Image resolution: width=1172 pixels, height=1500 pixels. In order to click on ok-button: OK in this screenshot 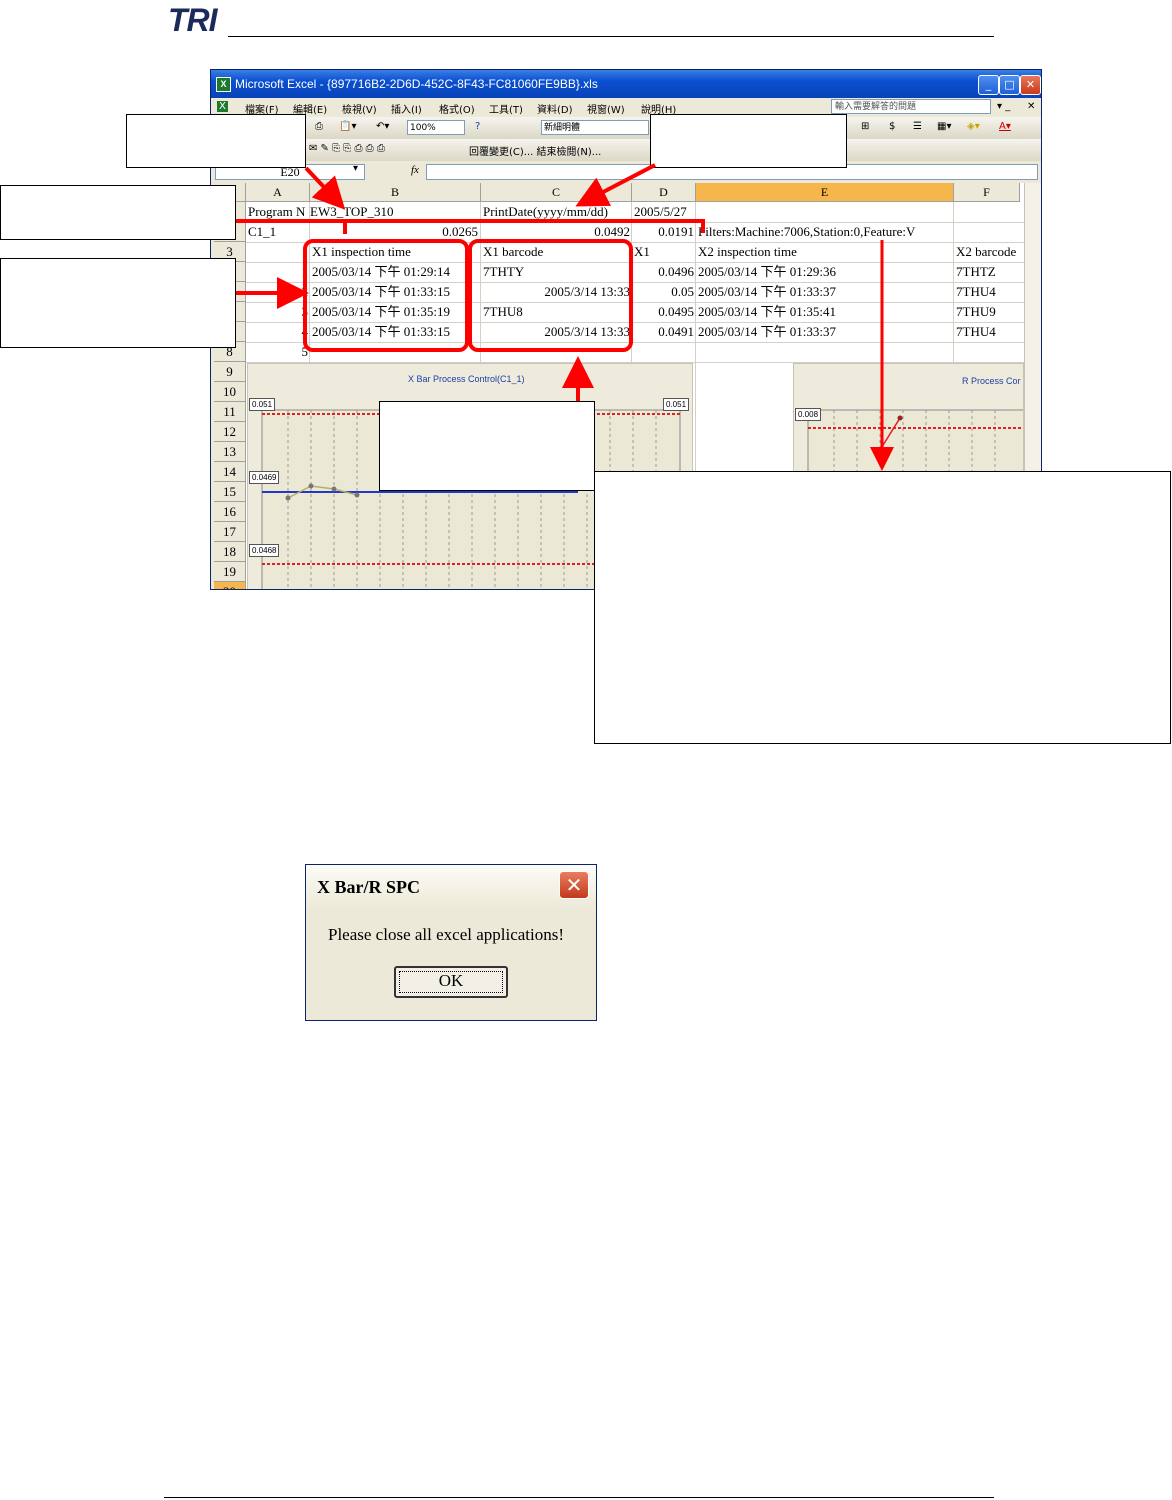, I will do `click(451, 982)`.